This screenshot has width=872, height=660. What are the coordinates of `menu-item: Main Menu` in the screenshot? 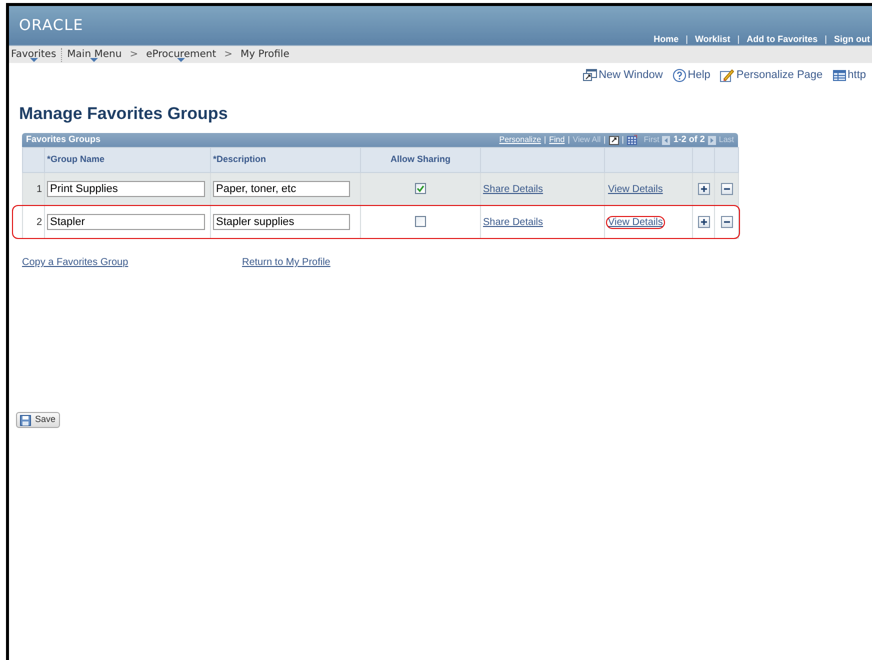 It's located at (94, 54).